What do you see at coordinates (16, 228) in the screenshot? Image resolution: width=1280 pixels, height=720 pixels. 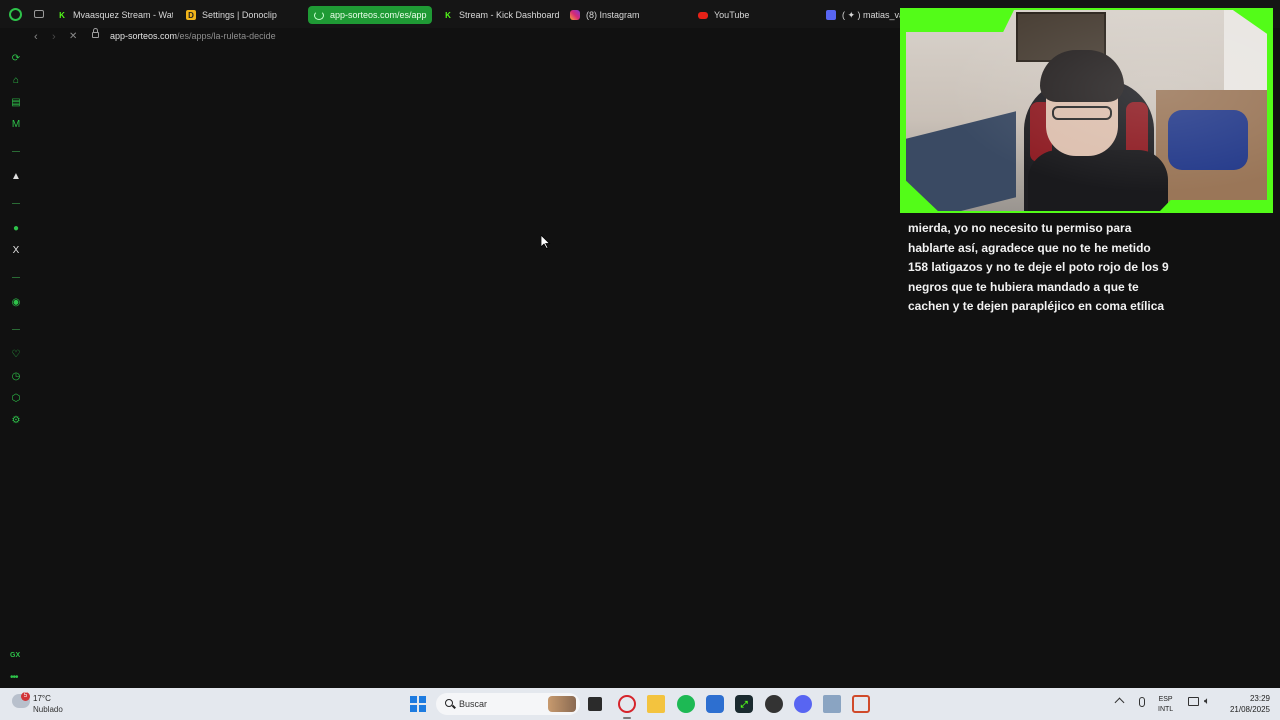 I see `whatsapp-icon: ●` at bounding box center [16, 228].